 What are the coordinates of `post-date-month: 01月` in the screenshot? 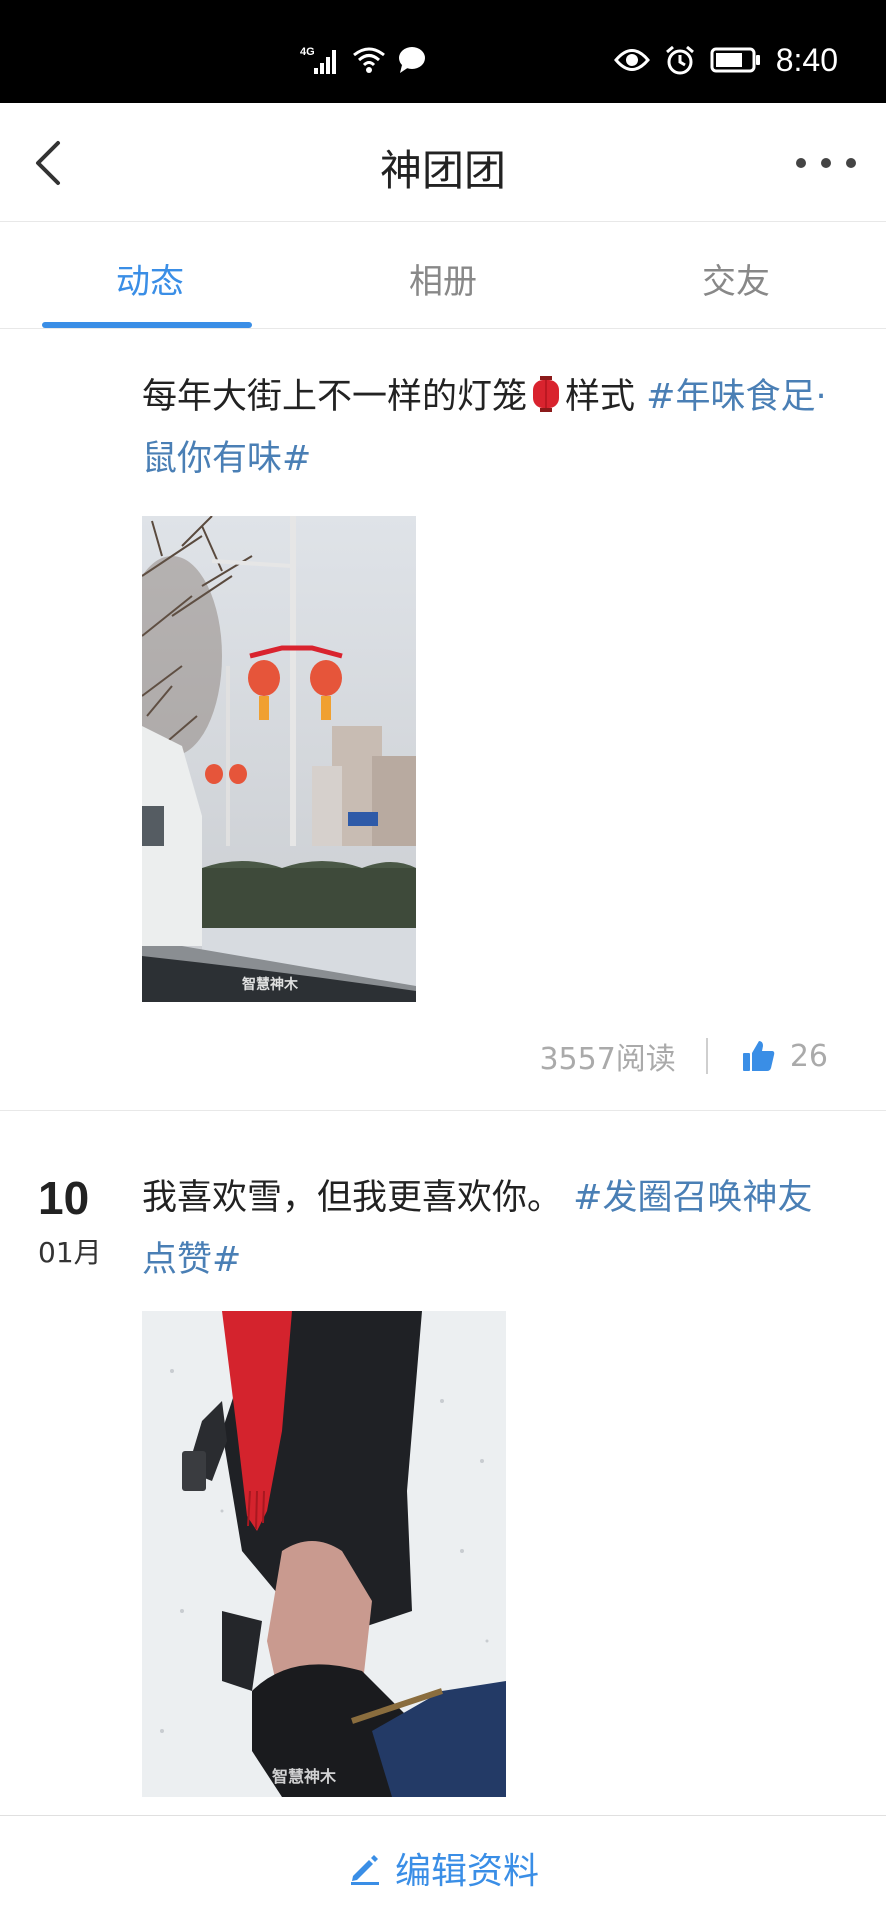 It's located at (70, 1252).